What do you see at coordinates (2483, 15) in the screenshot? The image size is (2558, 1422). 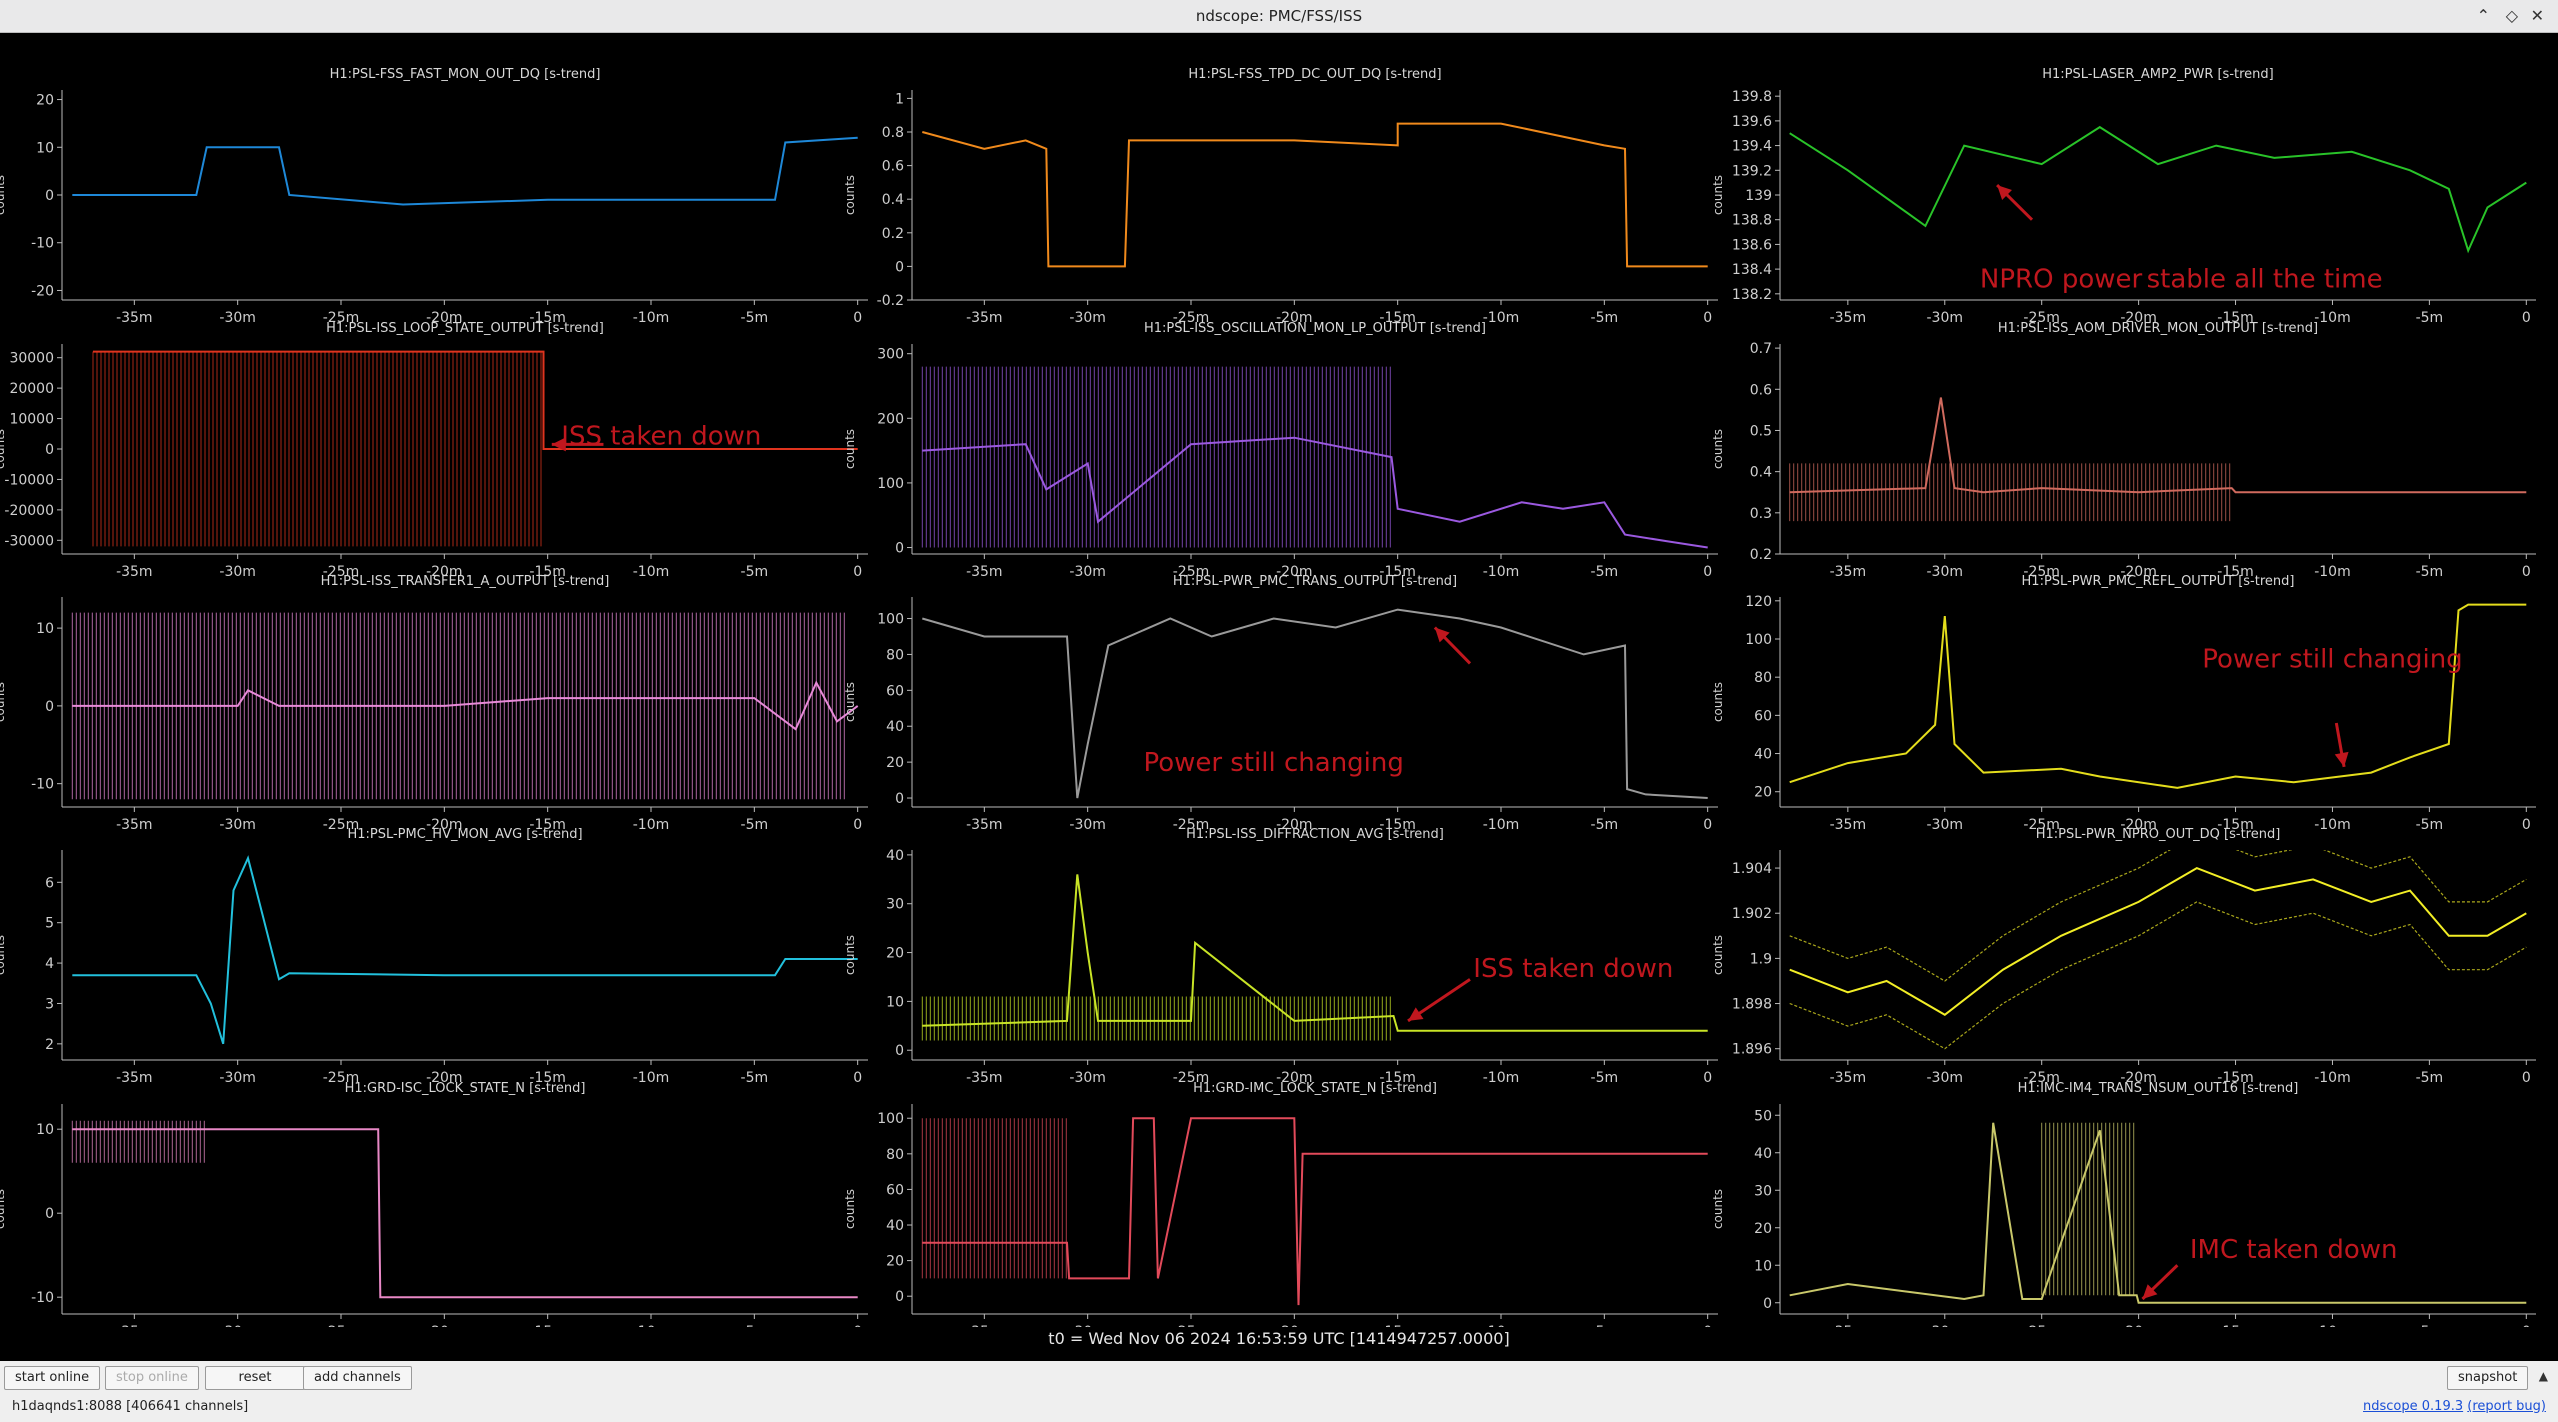 I see `minimize-icon: ⌃` at bounding box center [2483, 15].